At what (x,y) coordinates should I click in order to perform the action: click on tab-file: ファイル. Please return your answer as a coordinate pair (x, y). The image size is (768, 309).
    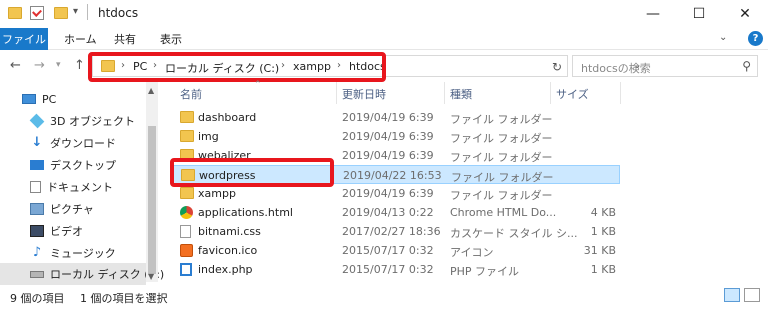
    Looking at the image, I should click on (24, 39).